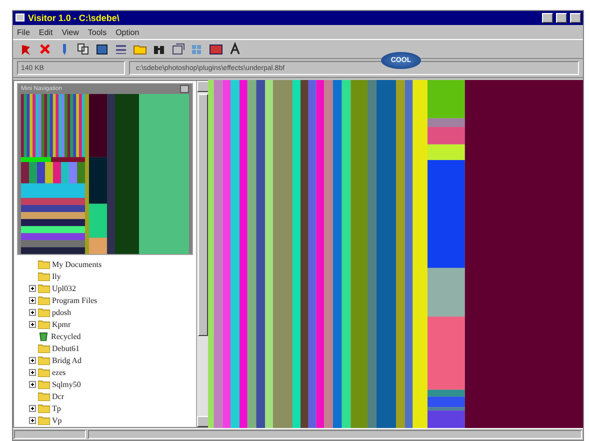  Describe the element at coordinates (202, 254) in the screenshot. I see `scroll-bar` at that location.